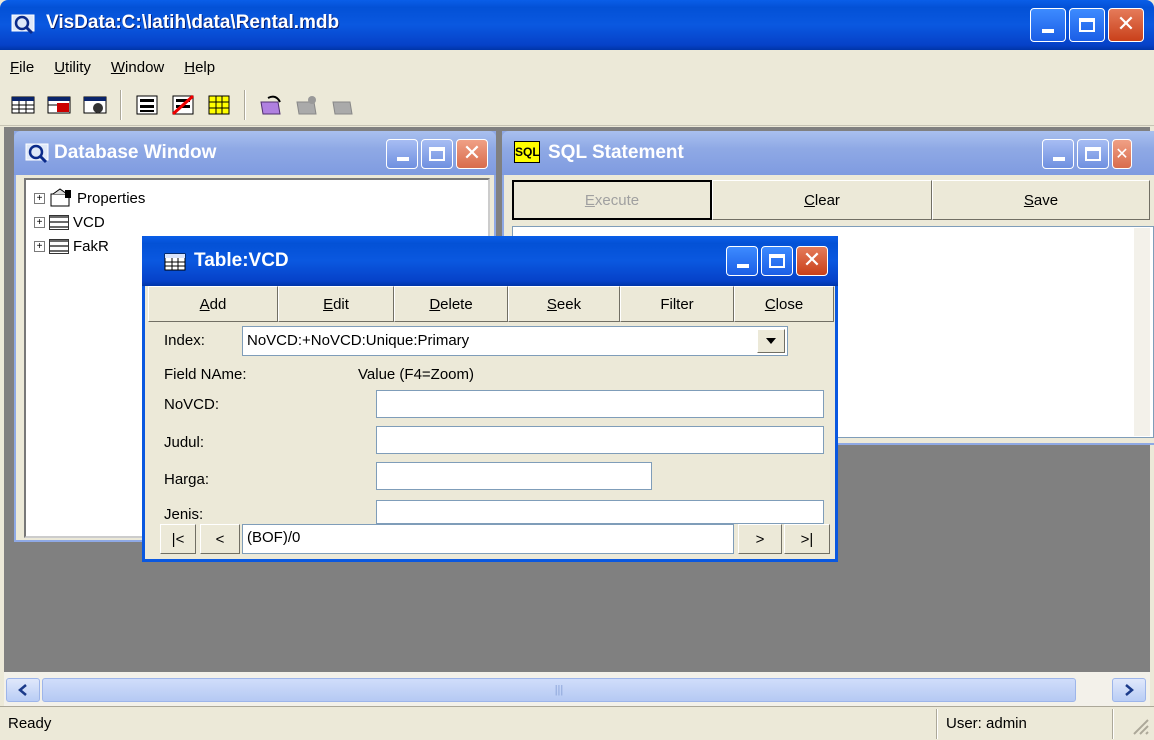  Describe the element at coordinates (241, 260) in the screenshot. I see `table-window-title: Table:VCD` at that location.